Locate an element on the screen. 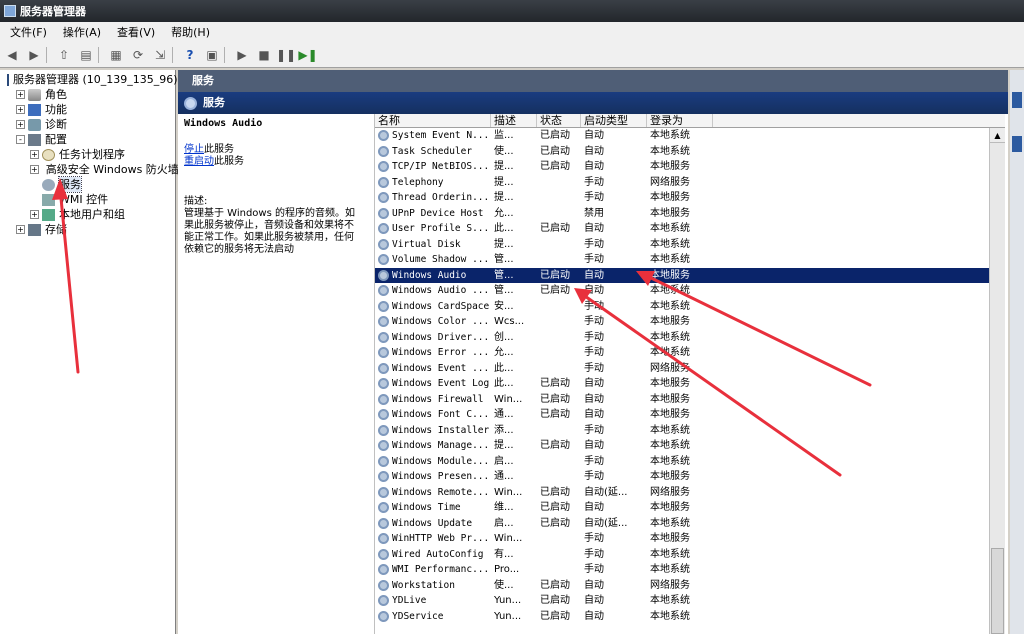  table-row: Wired AutoConfig 有... 手动 本地系统 is located at coordinates (685, 555).